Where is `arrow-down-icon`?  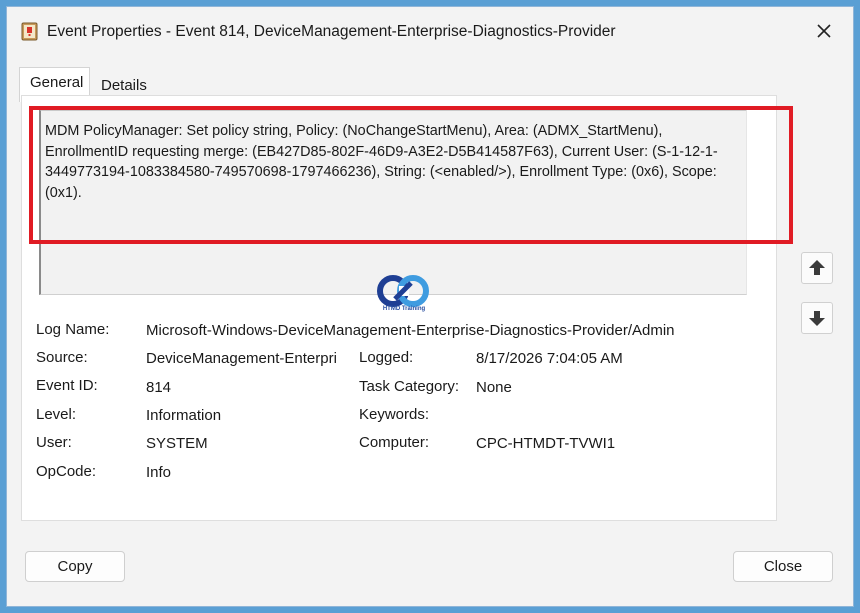 arrow-down-icon is located at coordinates (817, 318).